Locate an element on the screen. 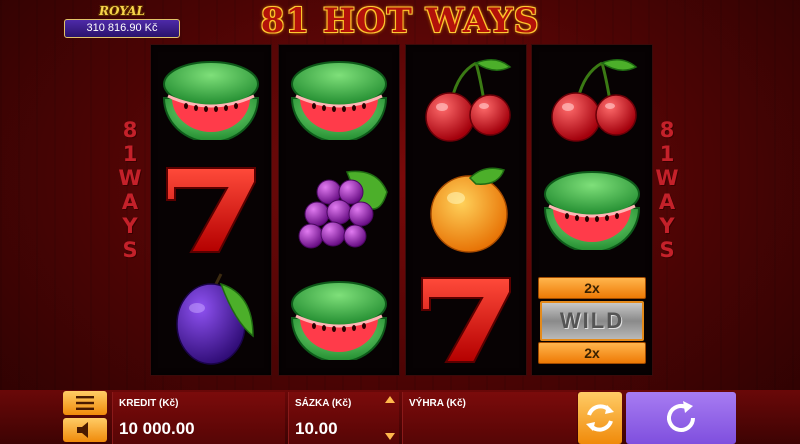 The height and width of the screenshot is (444, 800). autoplay-icon is located at coordinates (600, 418).